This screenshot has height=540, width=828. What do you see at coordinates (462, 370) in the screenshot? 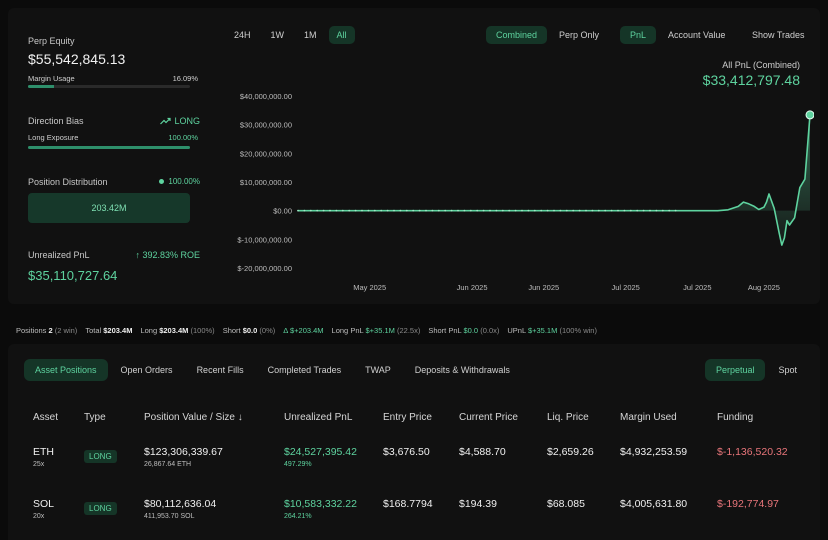
I see `tab-deposits-withdrawals: Deposits & Withdrawals` at bounding box center [462, 370].